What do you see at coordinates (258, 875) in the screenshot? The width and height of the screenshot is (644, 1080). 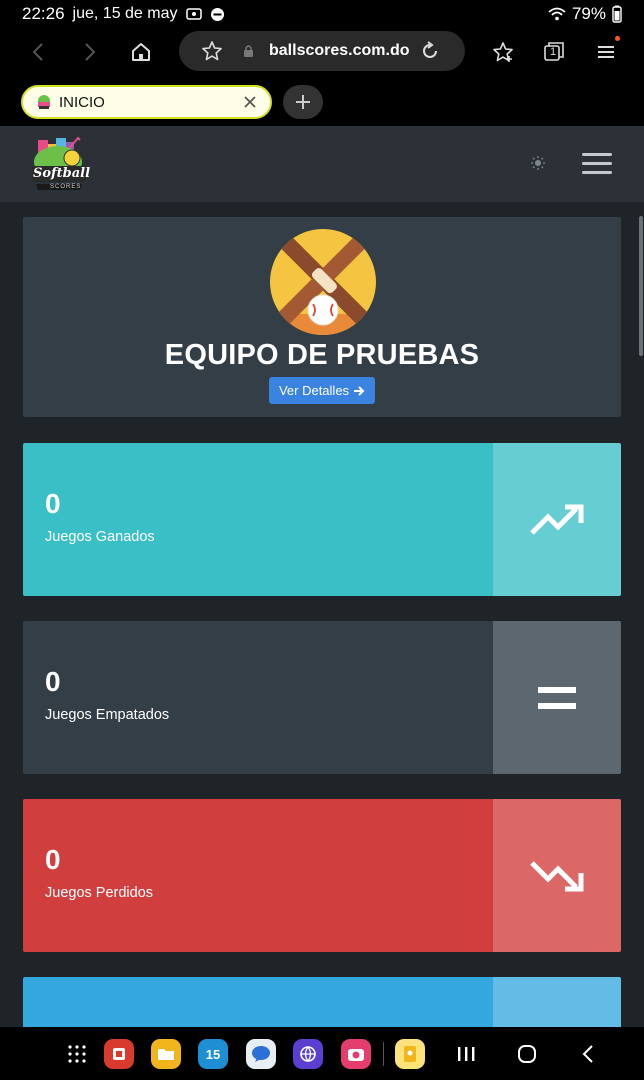 I see `games-lost-panel: 0 Juegos Perdidos` at bounding box center [258, 875].